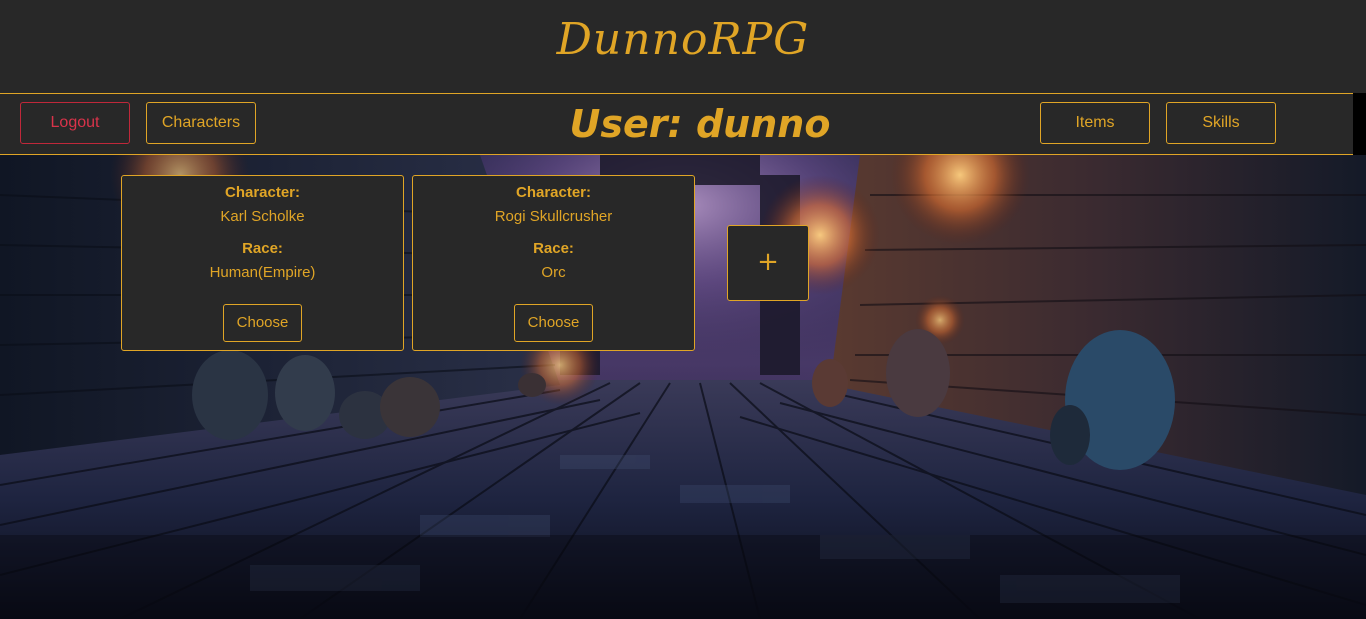 The image size is (1366, 619). Describe the element at coordinates (1095, 123) in the screenshot. I see `items-button: Items` at that location.